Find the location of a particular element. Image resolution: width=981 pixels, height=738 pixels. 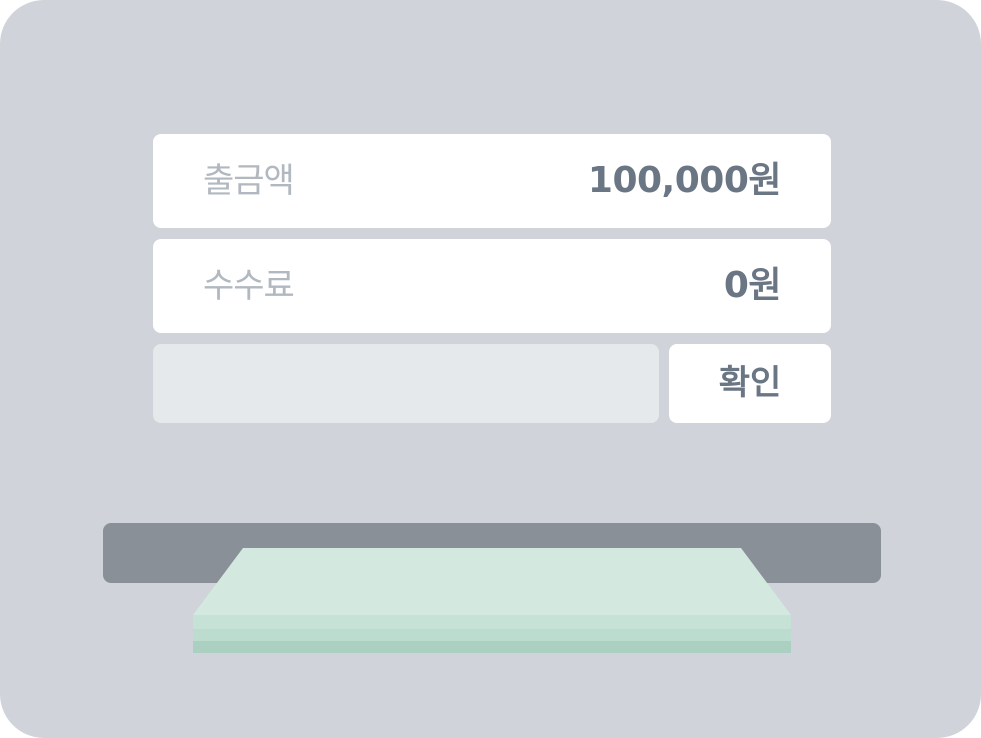

banknote-middle is located at coordinates (492, 634).